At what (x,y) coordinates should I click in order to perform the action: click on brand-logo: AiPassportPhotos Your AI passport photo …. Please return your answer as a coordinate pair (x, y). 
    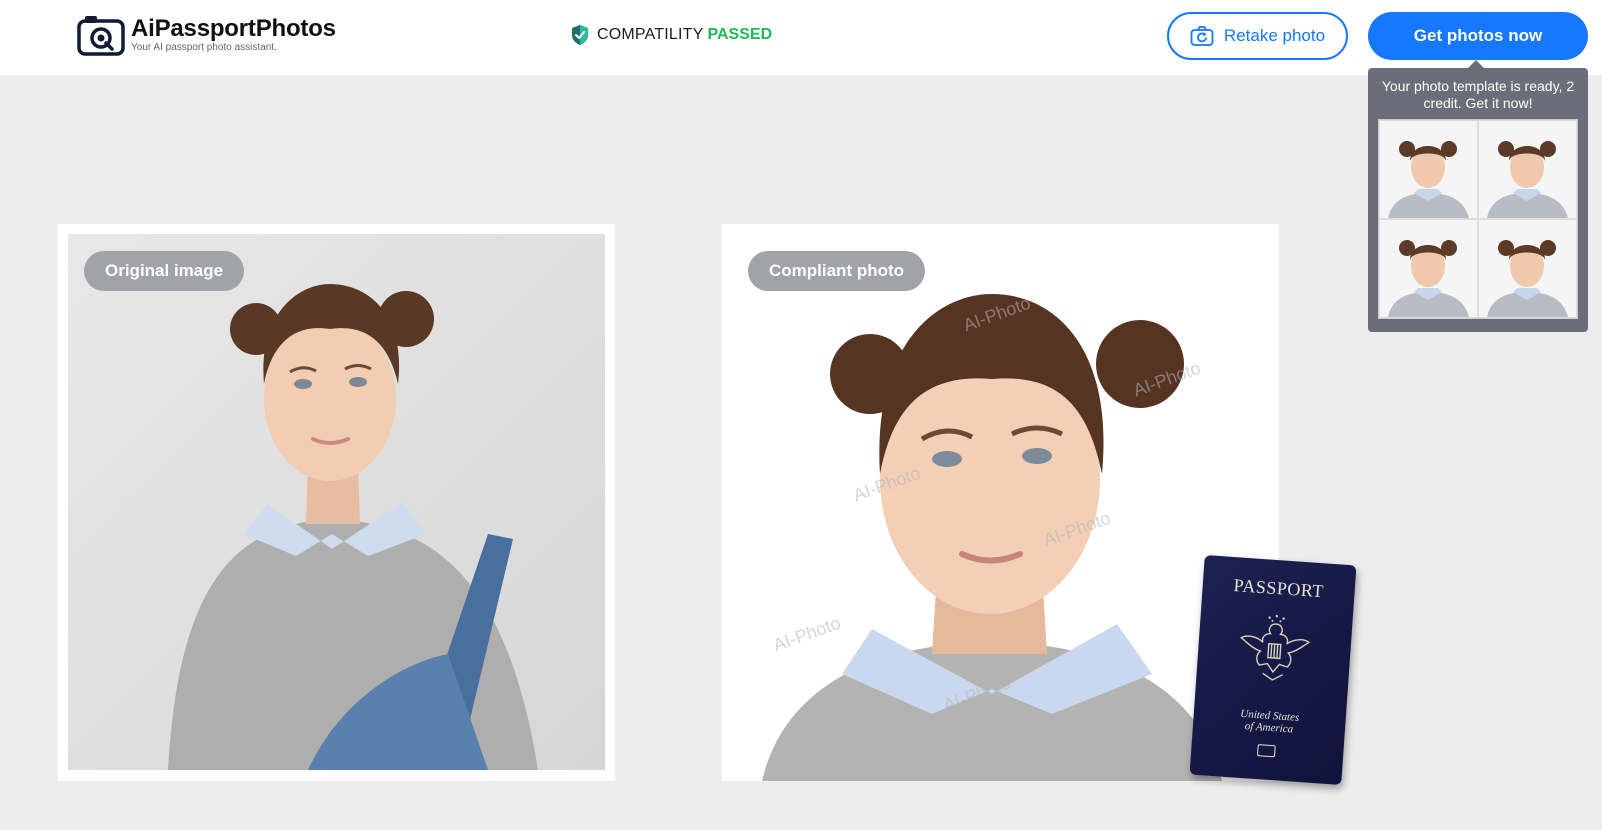
    Looking at the image, I should click on (206, 35).